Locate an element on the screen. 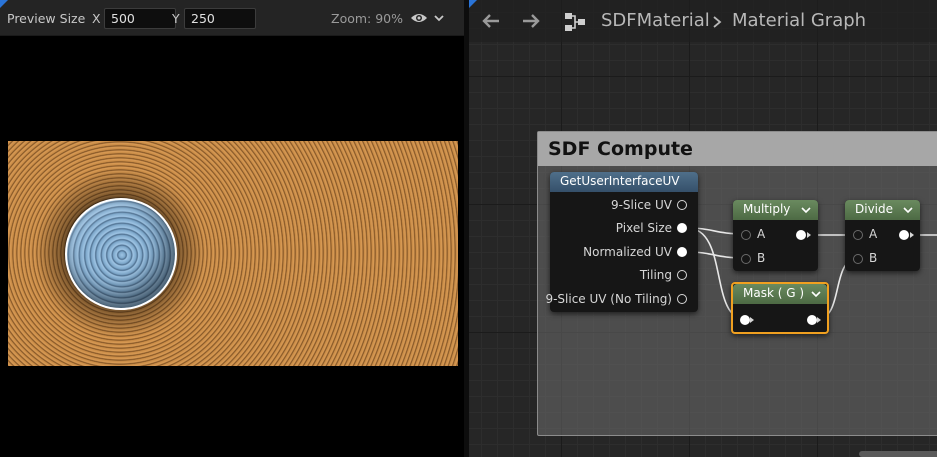 The height and width of the screenshot is (457, 937). graph-scrollbar is located at coordinates (898, 454).